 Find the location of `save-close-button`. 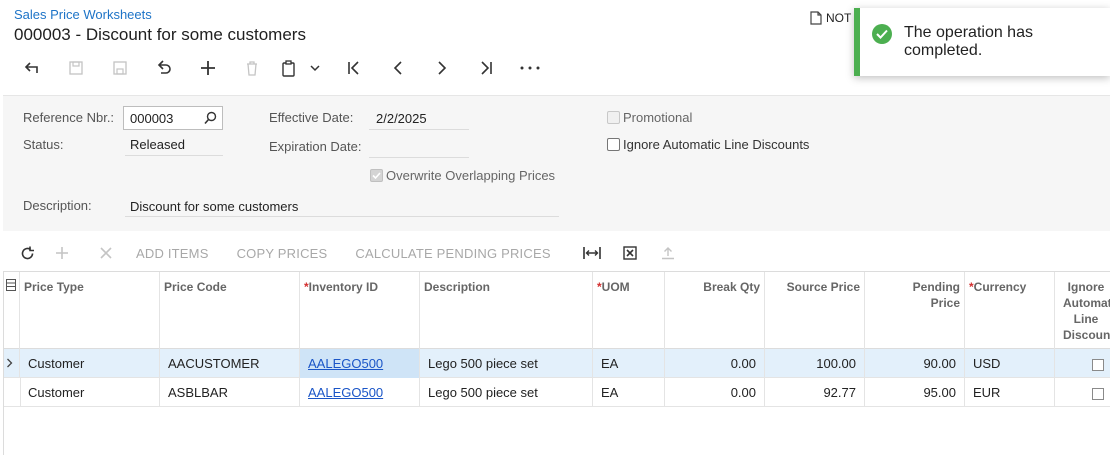

save-close-button is located at coordinates (76, 68).